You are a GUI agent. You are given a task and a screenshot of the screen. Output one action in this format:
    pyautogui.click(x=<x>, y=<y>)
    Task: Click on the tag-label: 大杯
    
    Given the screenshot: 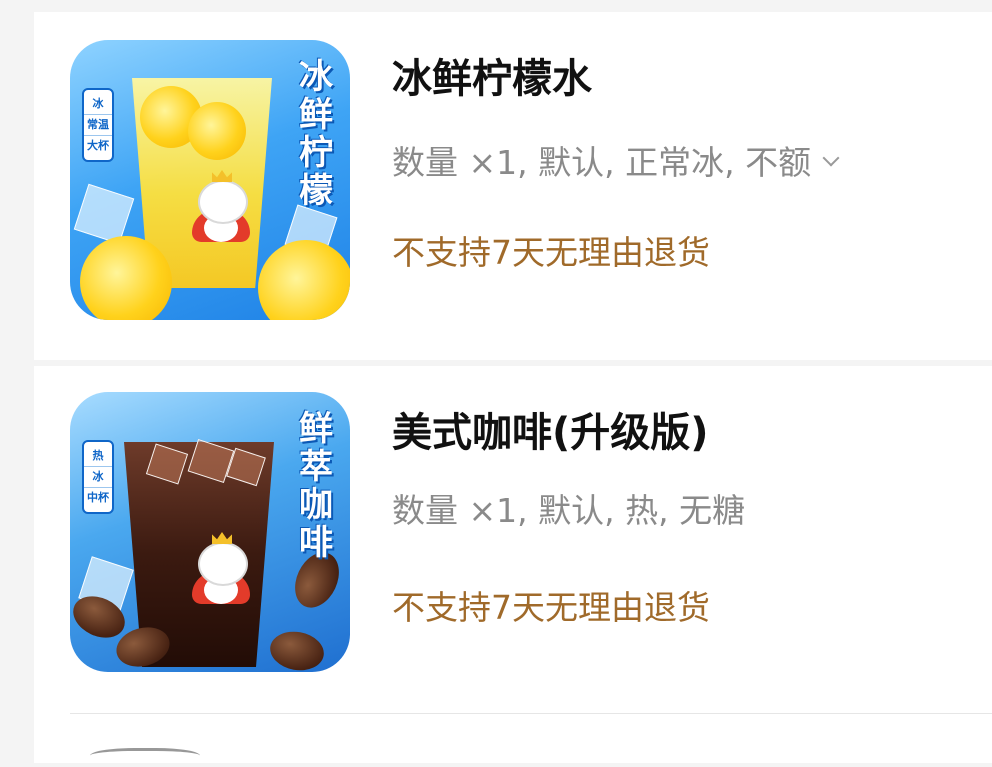 What is the action you would take?
    pyautogui.click(x=98, y=145)
    